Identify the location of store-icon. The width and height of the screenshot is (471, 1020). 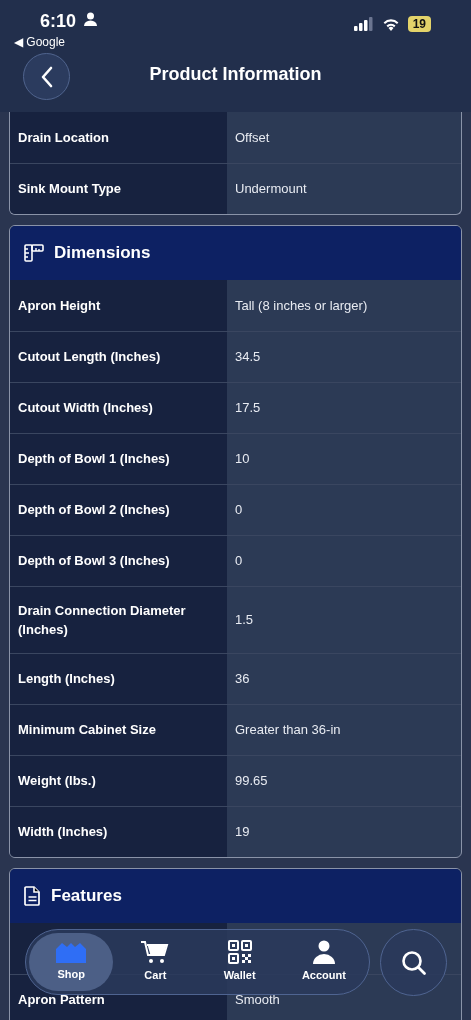
(71, 952).